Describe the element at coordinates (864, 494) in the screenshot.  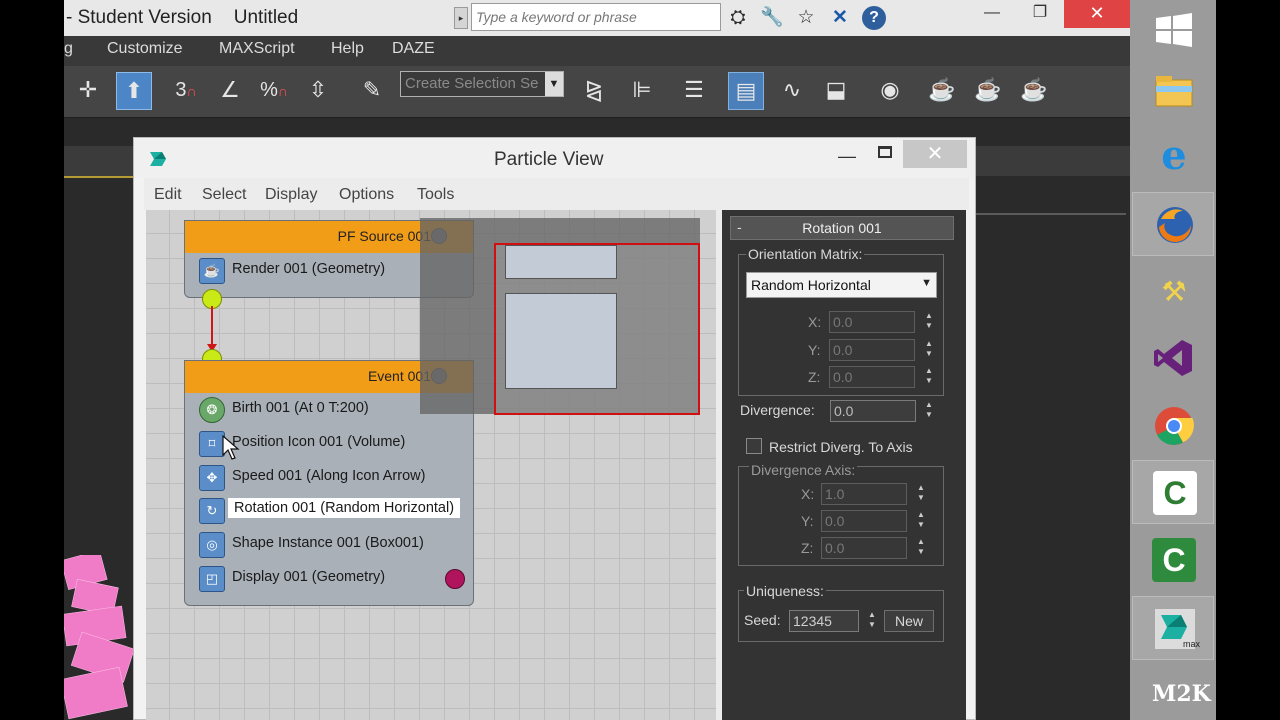
I see `axis-x-spinner: 1.0` at that location.